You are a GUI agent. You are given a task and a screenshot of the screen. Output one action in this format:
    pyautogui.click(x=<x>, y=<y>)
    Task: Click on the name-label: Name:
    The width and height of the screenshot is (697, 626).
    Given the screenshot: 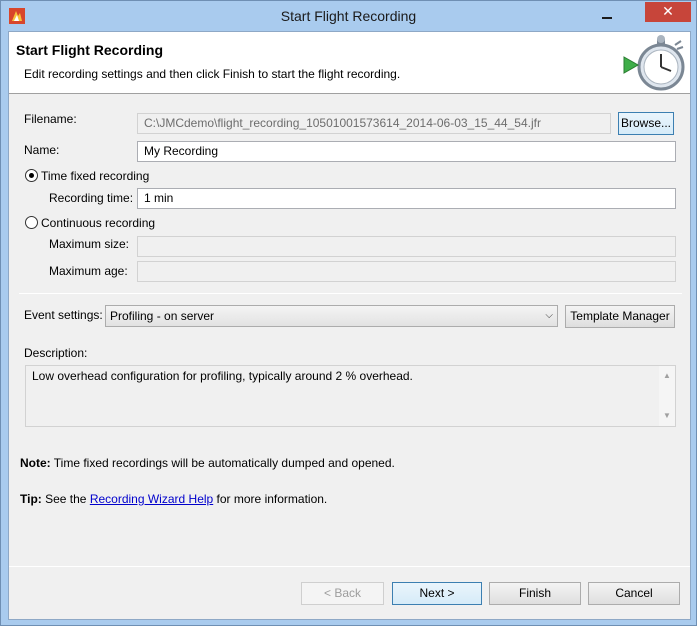 What is the action you would take?
    pyautogui.click(x=42, y=150)
    